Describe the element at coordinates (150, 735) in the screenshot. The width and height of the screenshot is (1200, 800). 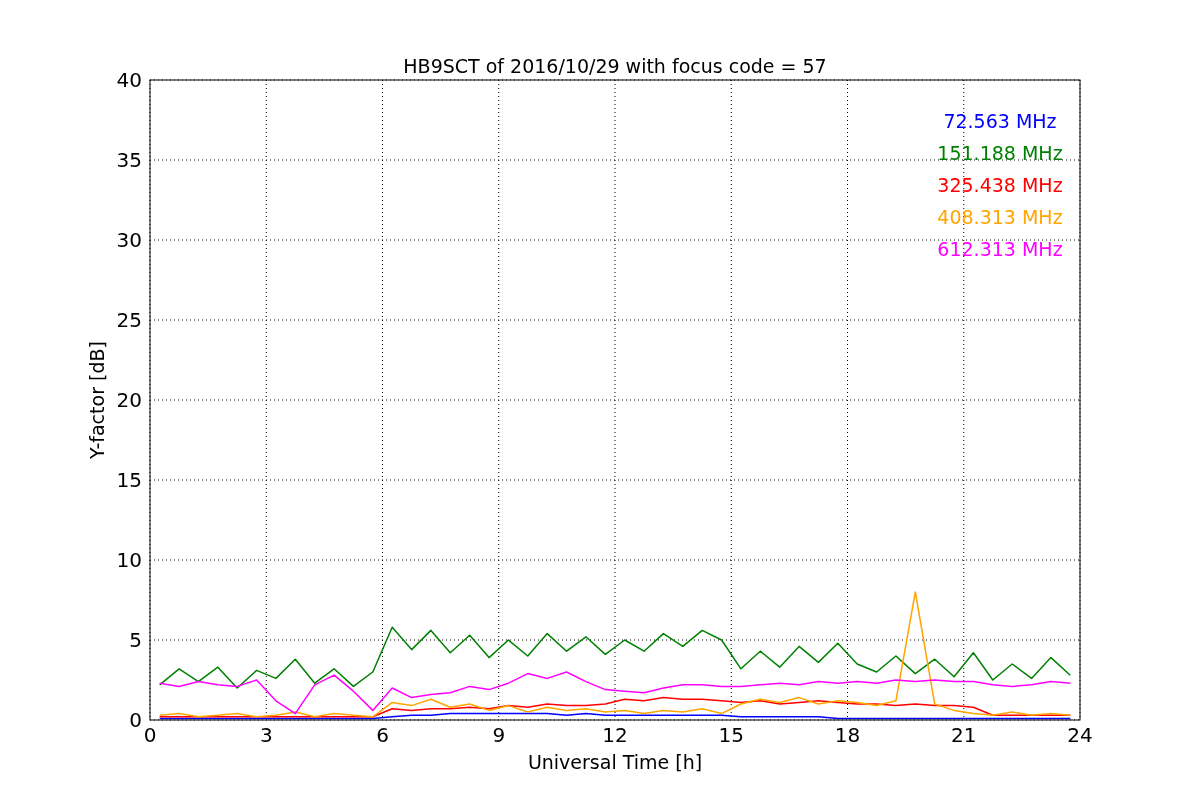
I see `x-tick-label: 0` at that location.